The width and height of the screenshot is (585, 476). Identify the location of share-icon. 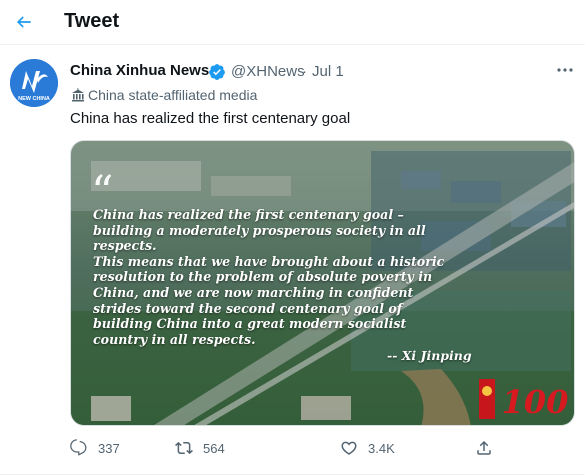
(484, 447).